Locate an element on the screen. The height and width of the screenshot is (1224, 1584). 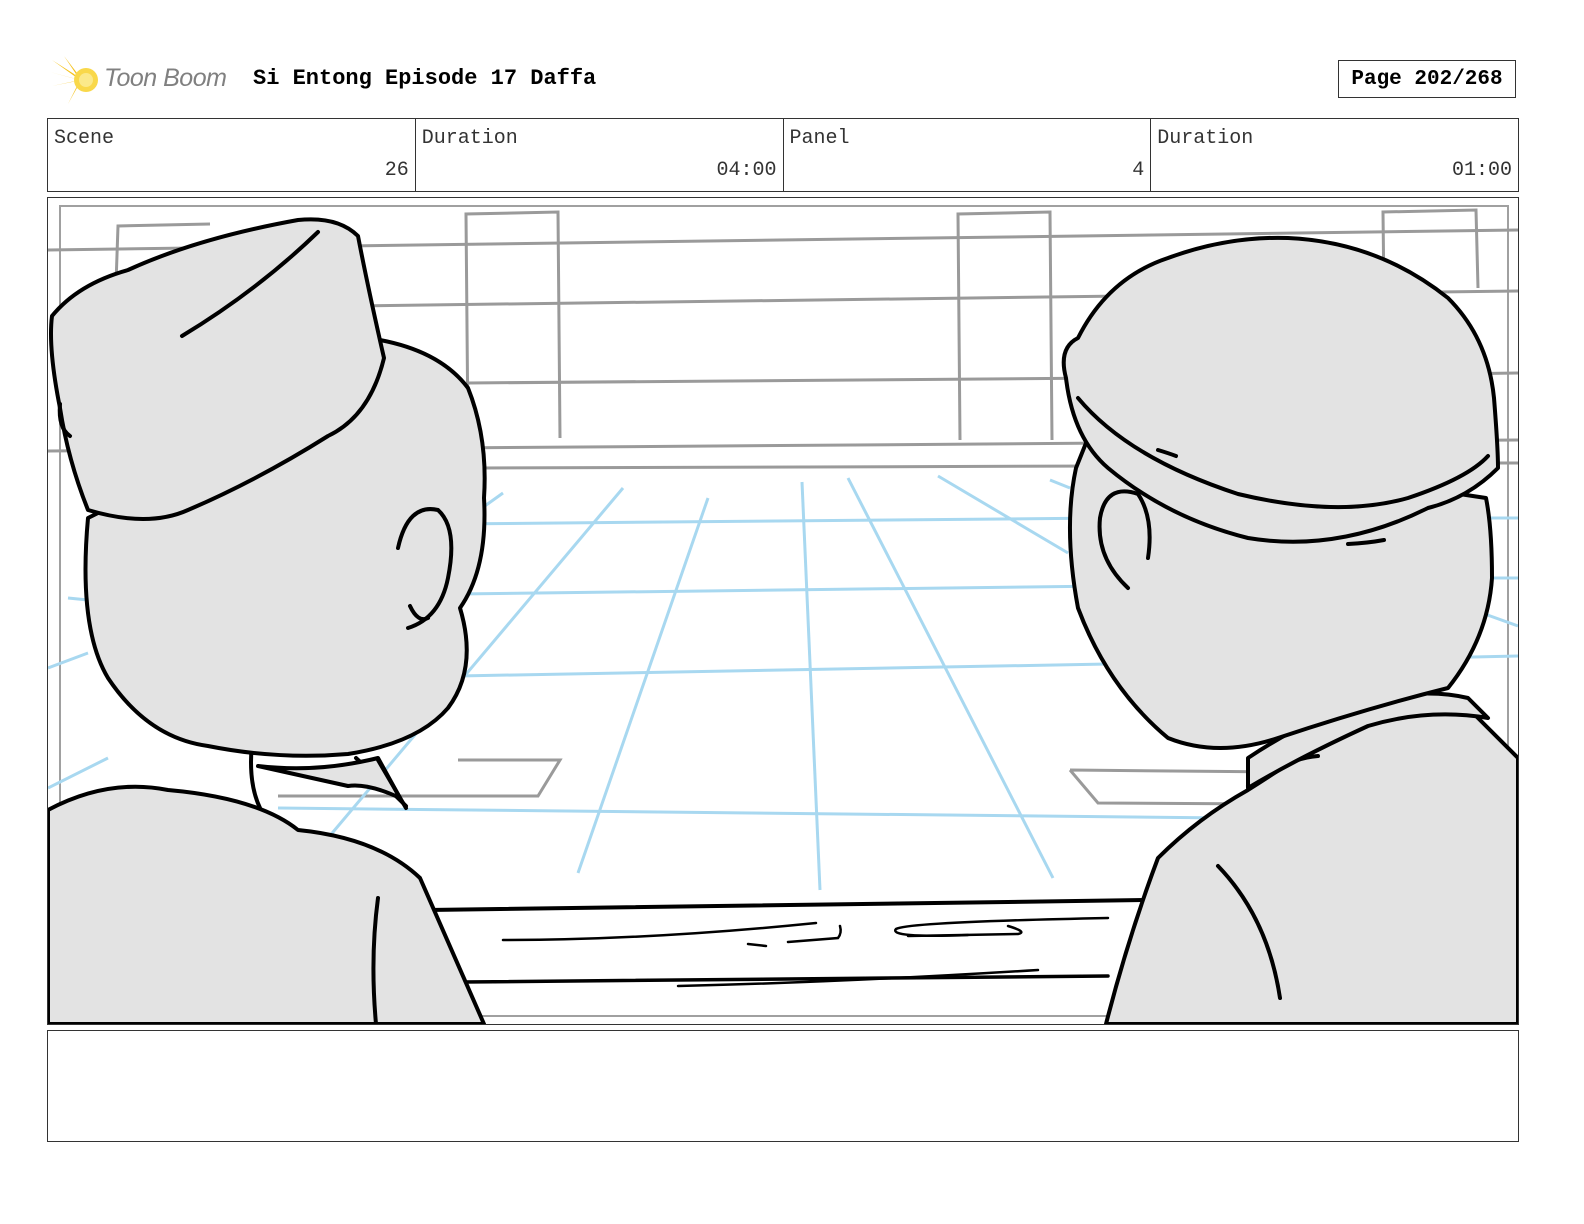
panel-duration-value: 01:00 is located at coordinates (1481, 170).